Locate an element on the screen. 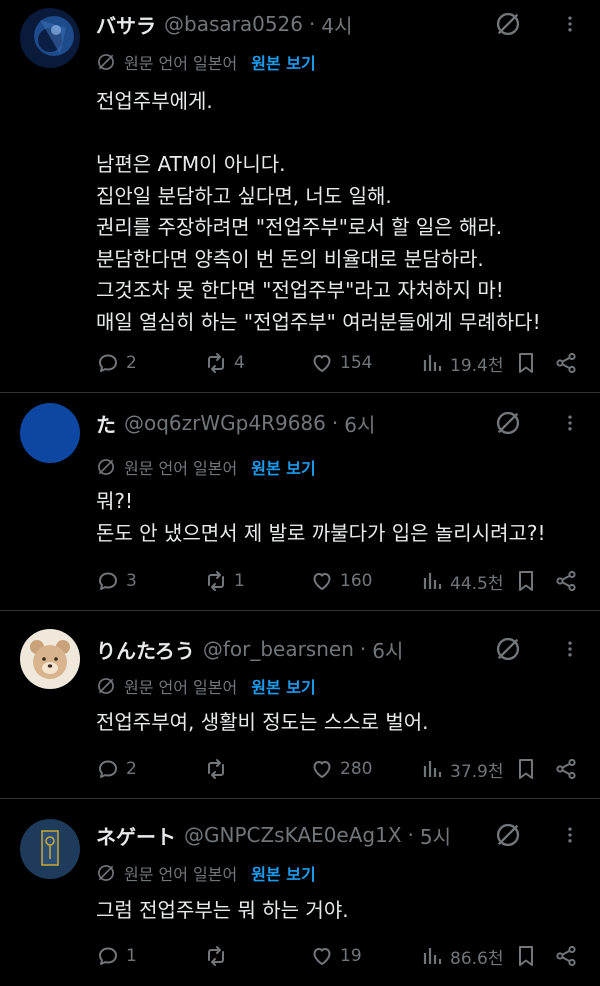  bookmark-icon is located at coordinates (526, 956).